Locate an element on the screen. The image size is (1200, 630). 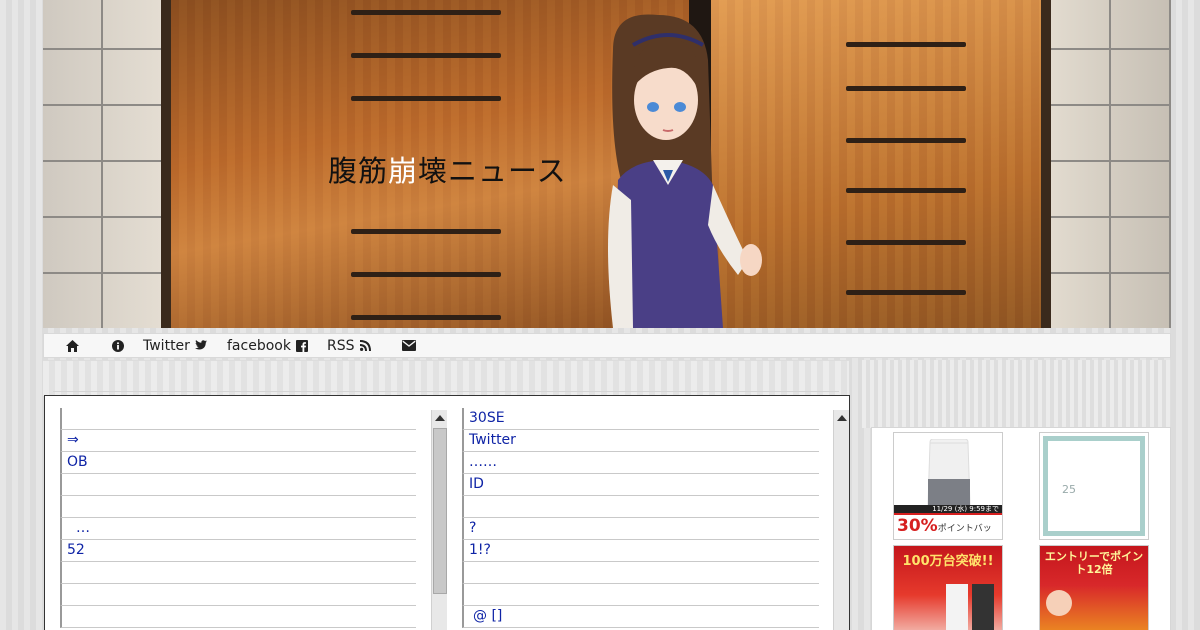
ad-smart-speaker: 11/29 (水) 9:59まで 30%ポイントバック! is located at coordinates (948, 486).